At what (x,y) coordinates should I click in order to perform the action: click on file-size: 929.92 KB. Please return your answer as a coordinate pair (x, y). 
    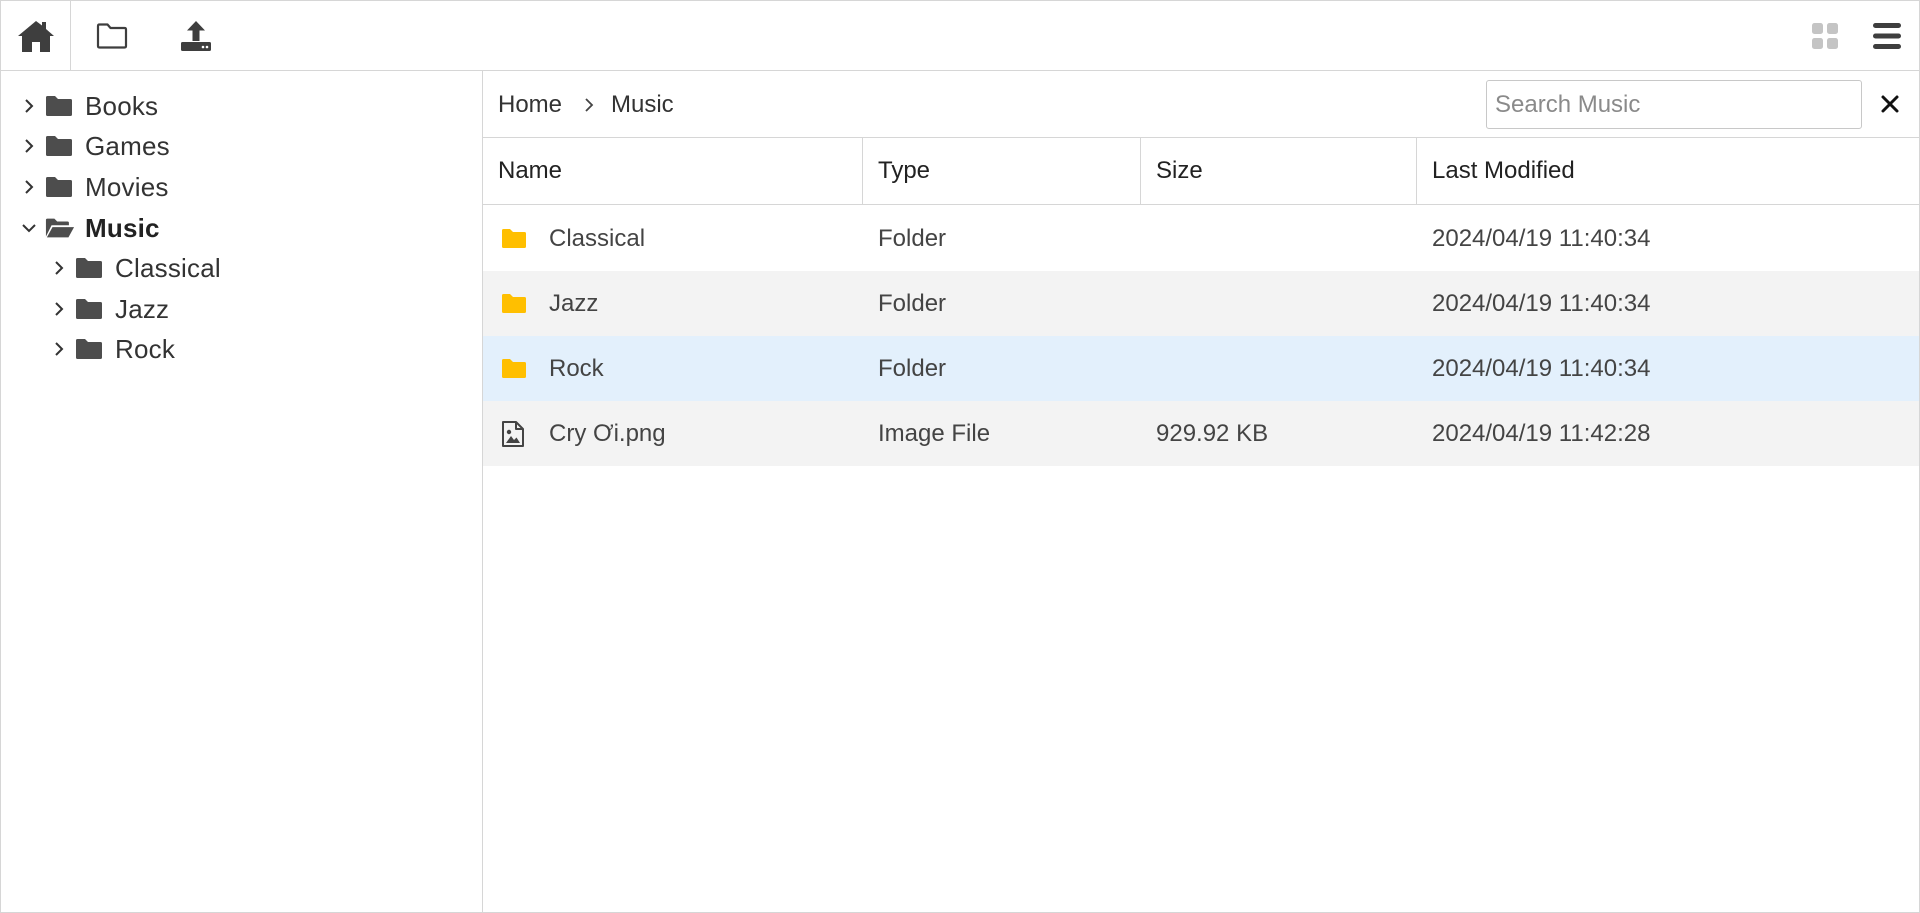
    Looking at the image, I should click on (1212, 433).